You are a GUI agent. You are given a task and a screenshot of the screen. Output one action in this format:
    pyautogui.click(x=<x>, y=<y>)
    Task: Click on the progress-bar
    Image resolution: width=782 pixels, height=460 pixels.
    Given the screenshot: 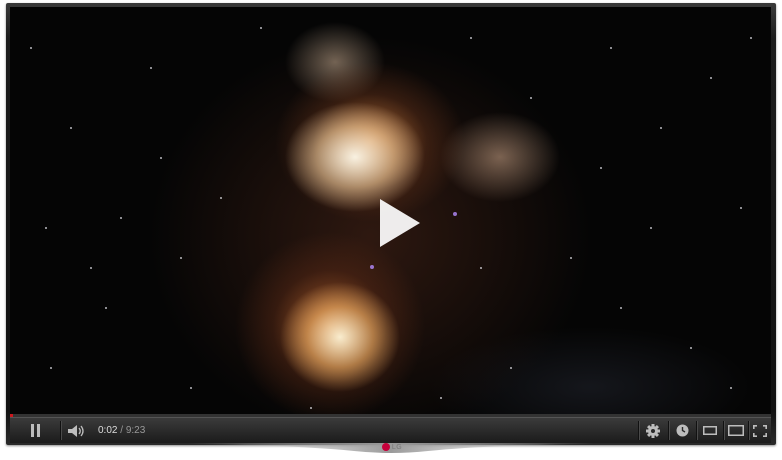 What is the action you would take?
    pyautogui.click(x=390, y=415)
    